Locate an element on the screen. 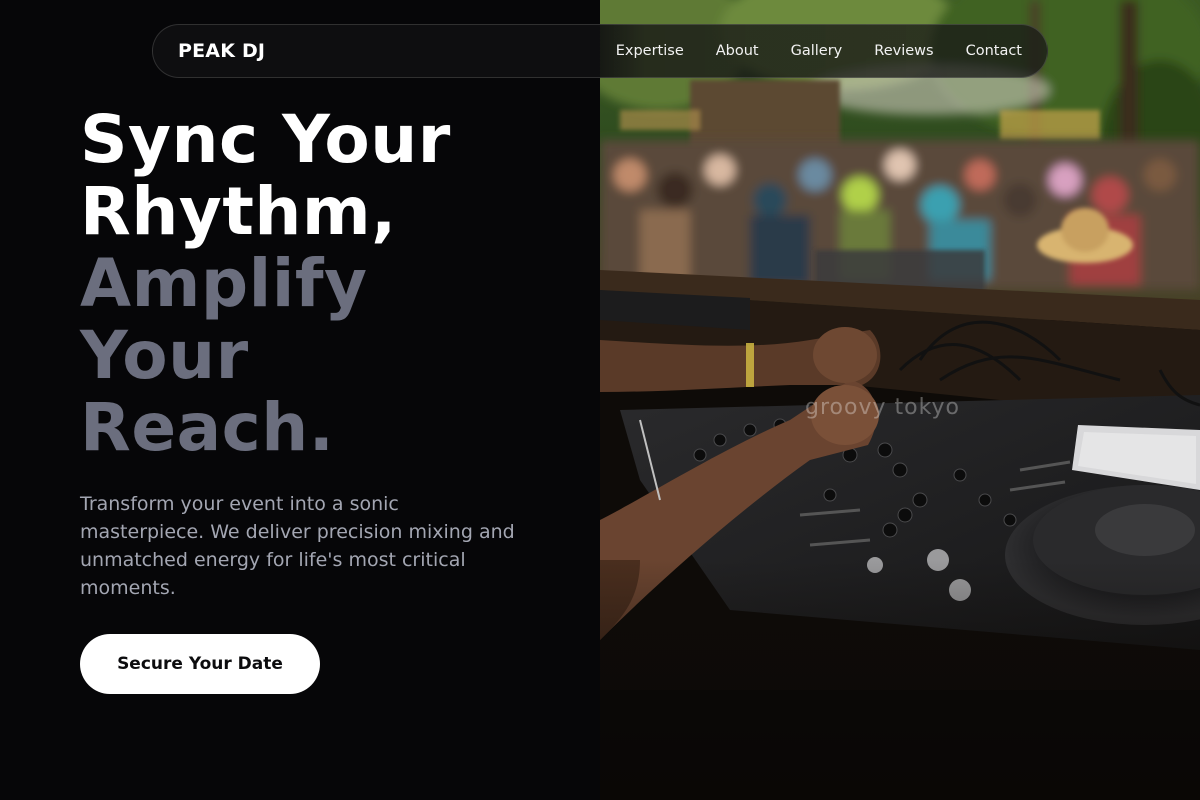  nav-link-reviews: Reviews is located at coordinates (903, 51).